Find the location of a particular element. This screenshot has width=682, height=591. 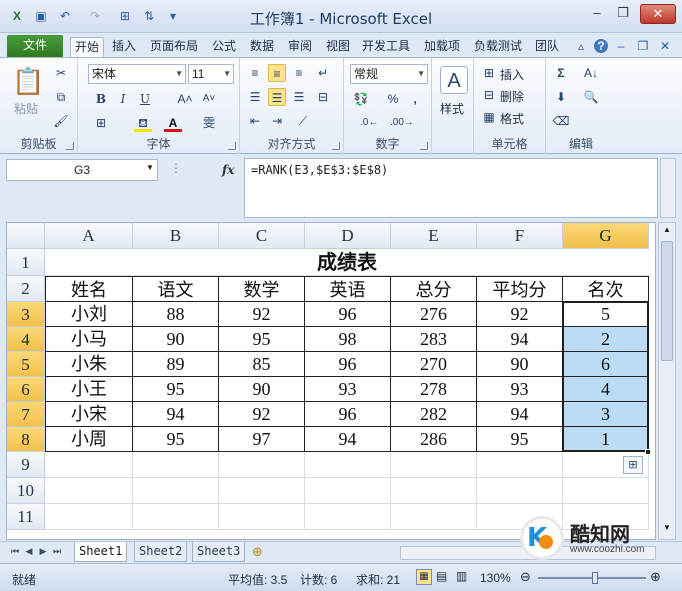

delete-cells-icon: ⊟ is located at coordinates (489, 95).